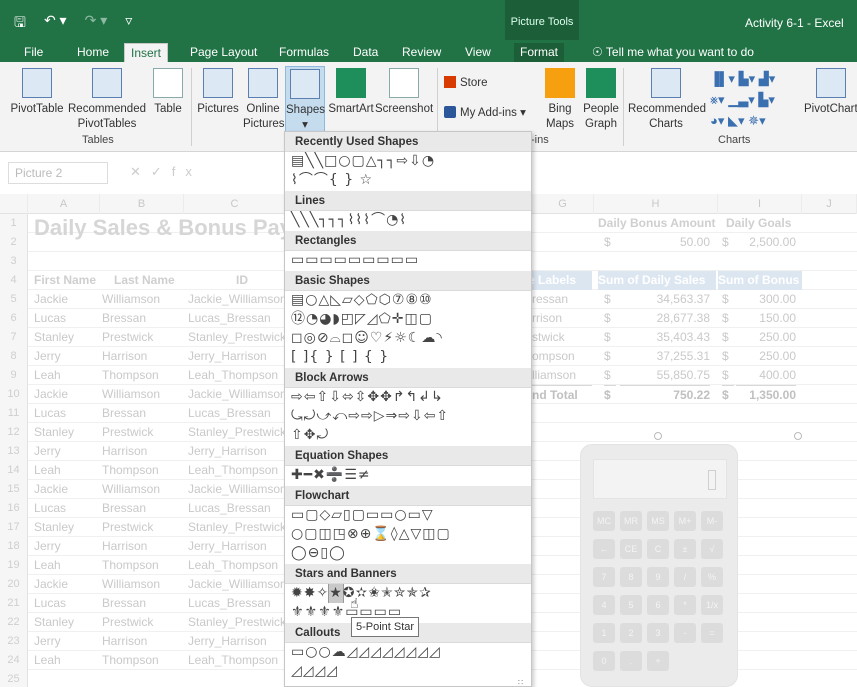 The height and width of the screenshot is (687, 857). I want to click on first-name-cell: Jackie, so click(67, 299).